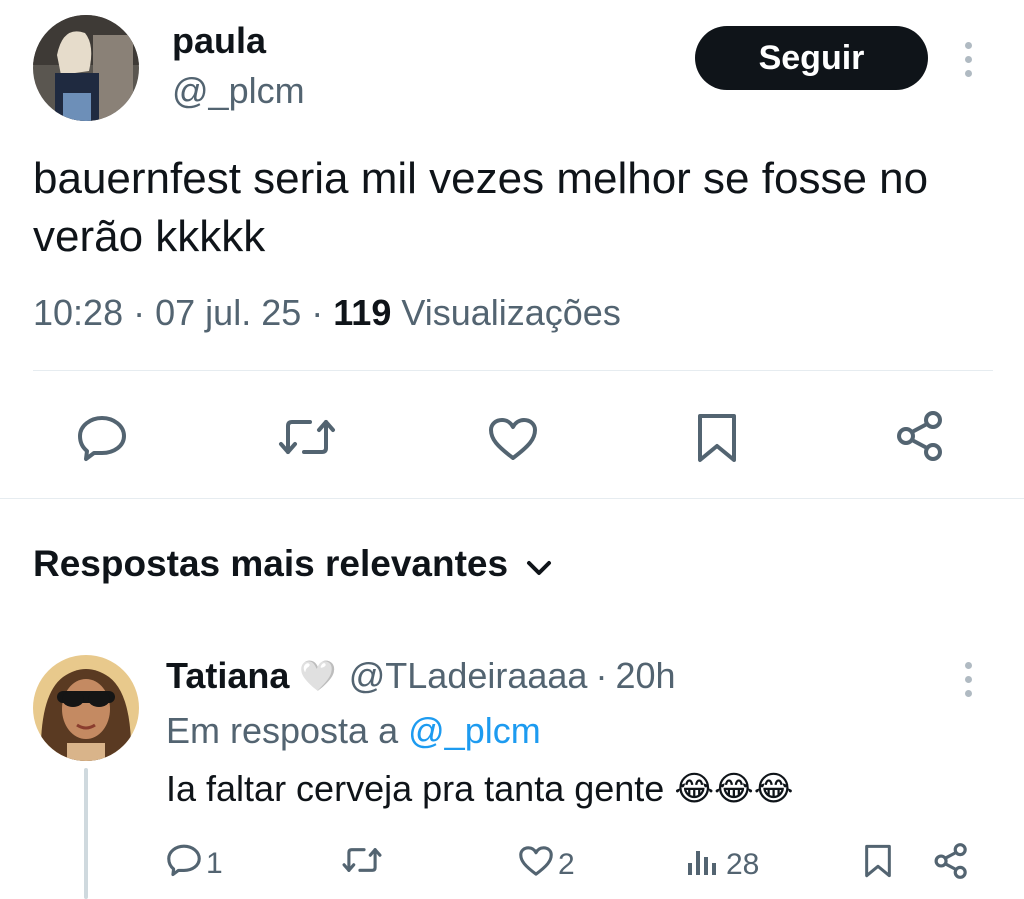 The width and height of the screenshot is (1024, 899). What do you see at coordinates (968, 59) in the screenshot?
I see `more-options-icon` at bounding box center [968, 59].